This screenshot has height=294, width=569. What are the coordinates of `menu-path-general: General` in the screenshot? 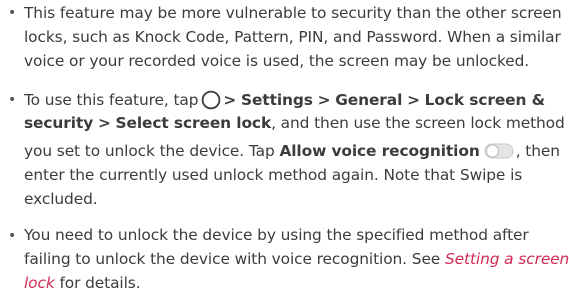 It's located at (369, 100).